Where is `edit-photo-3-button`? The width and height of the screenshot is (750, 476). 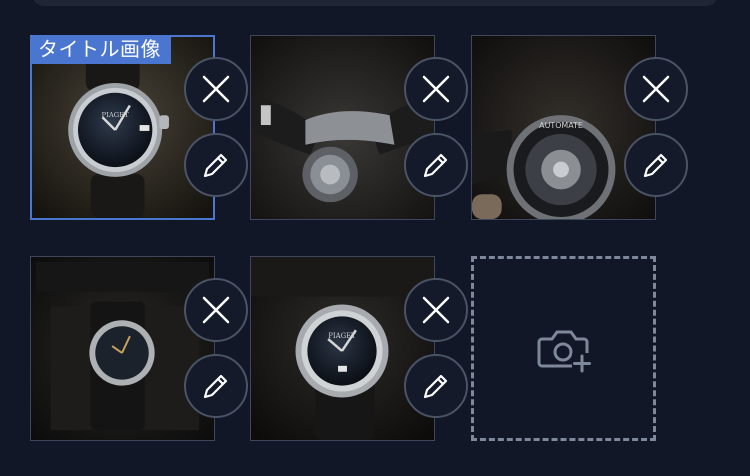 edit-photo-3-button is located at coordinates (656, 165).